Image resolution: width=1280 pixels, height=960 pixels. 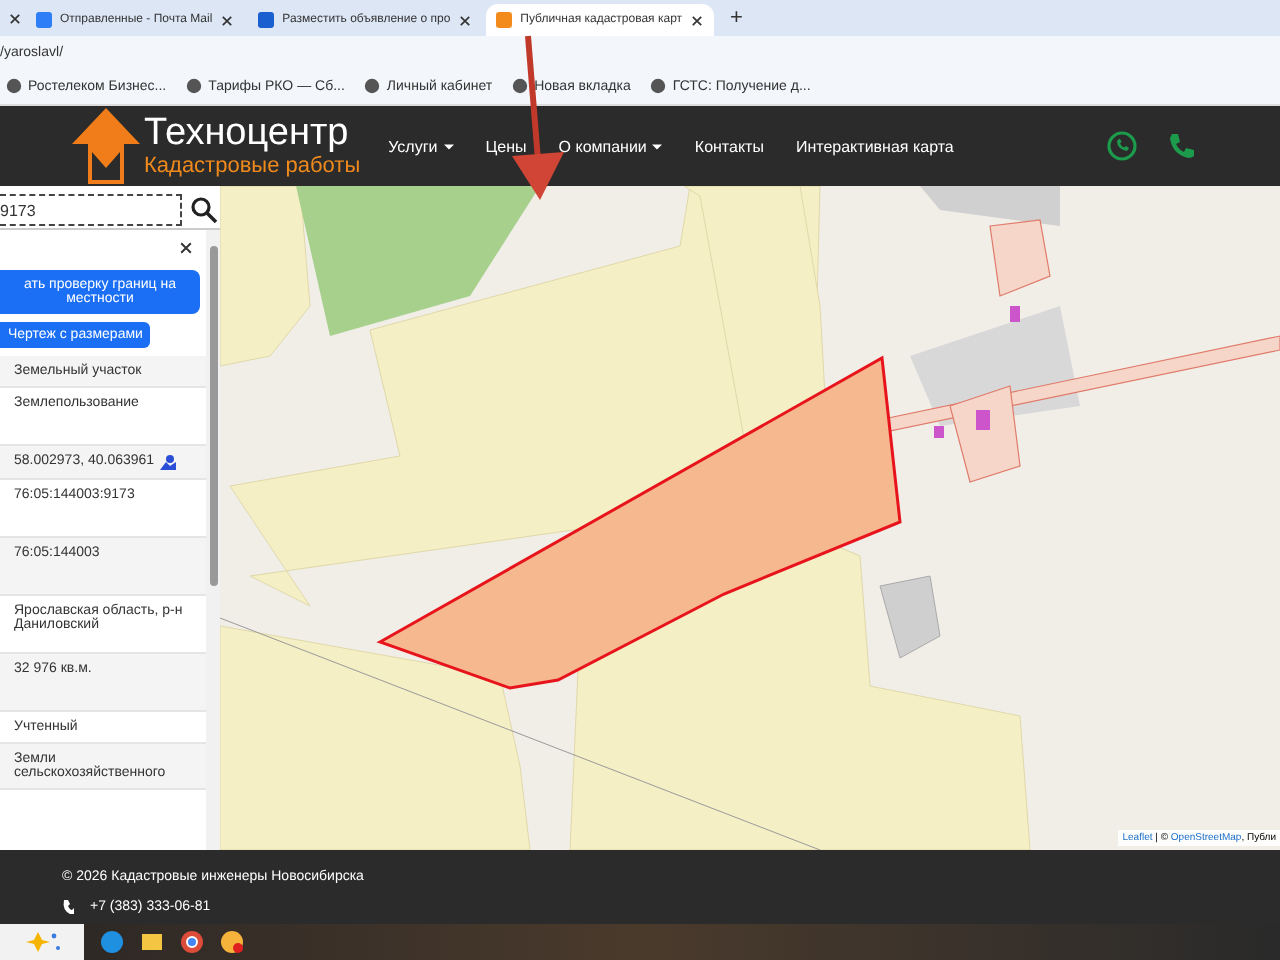 I want to click on new-tab-button: +, so click(x=736, y=18).